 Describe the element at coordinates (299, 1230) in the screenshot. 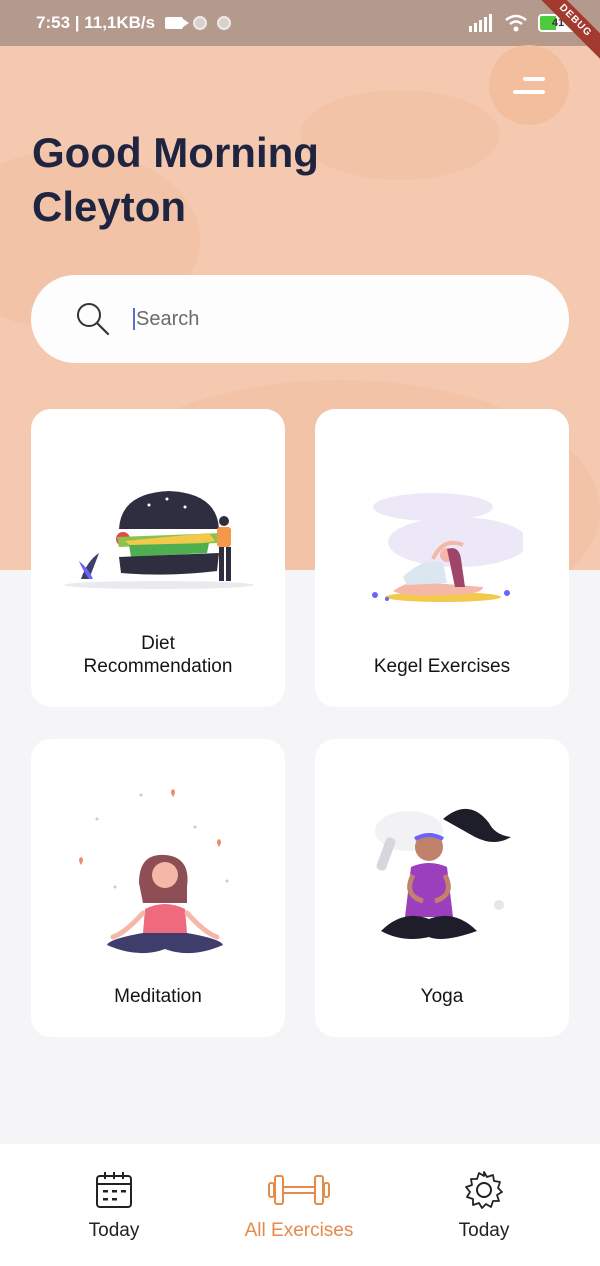

I see `nav-label: All Exercises` at that location.